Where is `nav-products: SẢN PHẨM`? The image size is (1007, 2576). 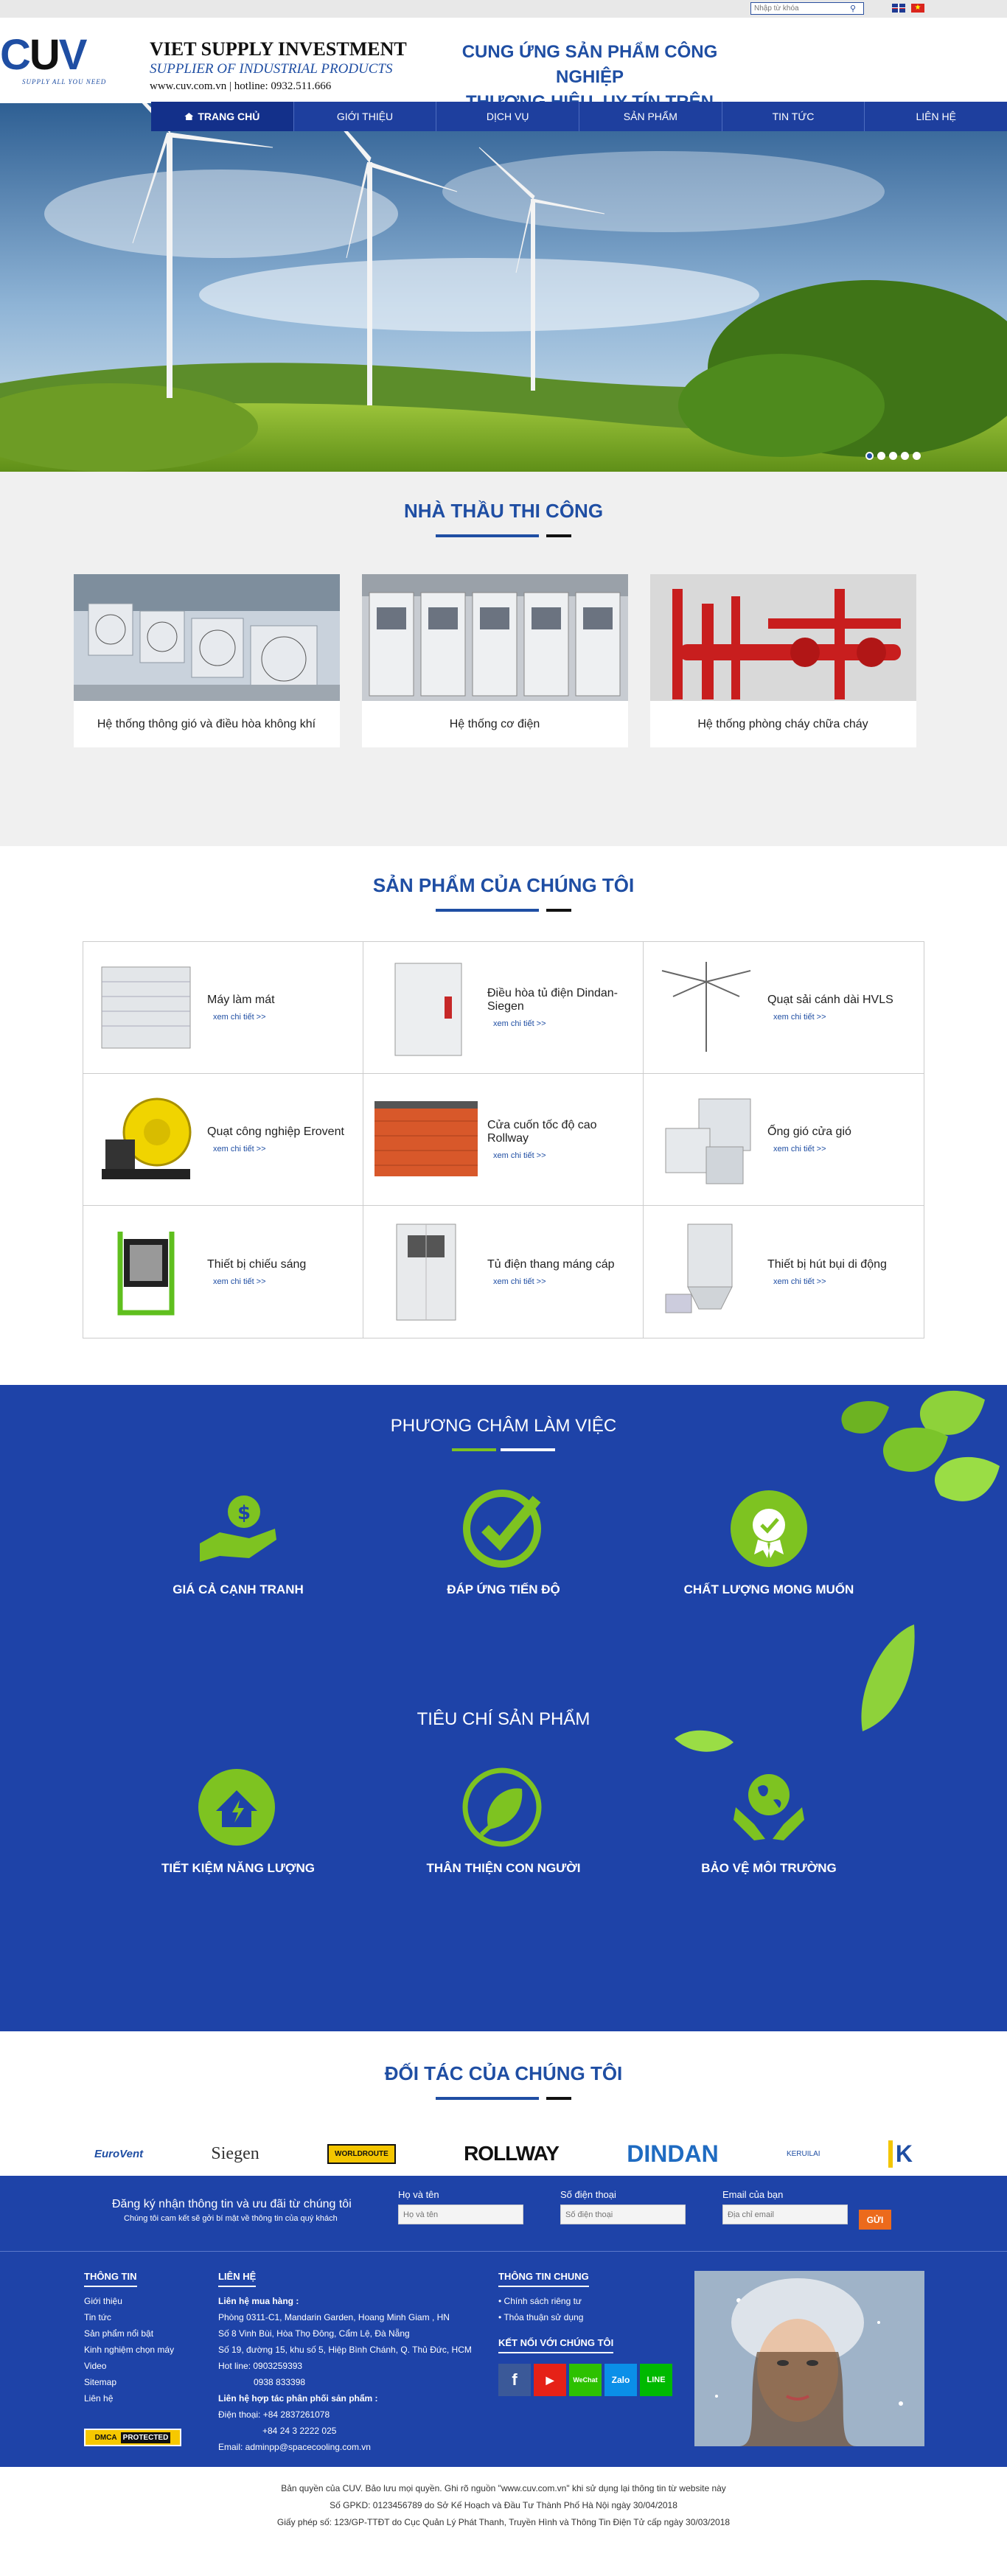
nav-products: SẢN PHẨM is located at coordinates (650, 116).